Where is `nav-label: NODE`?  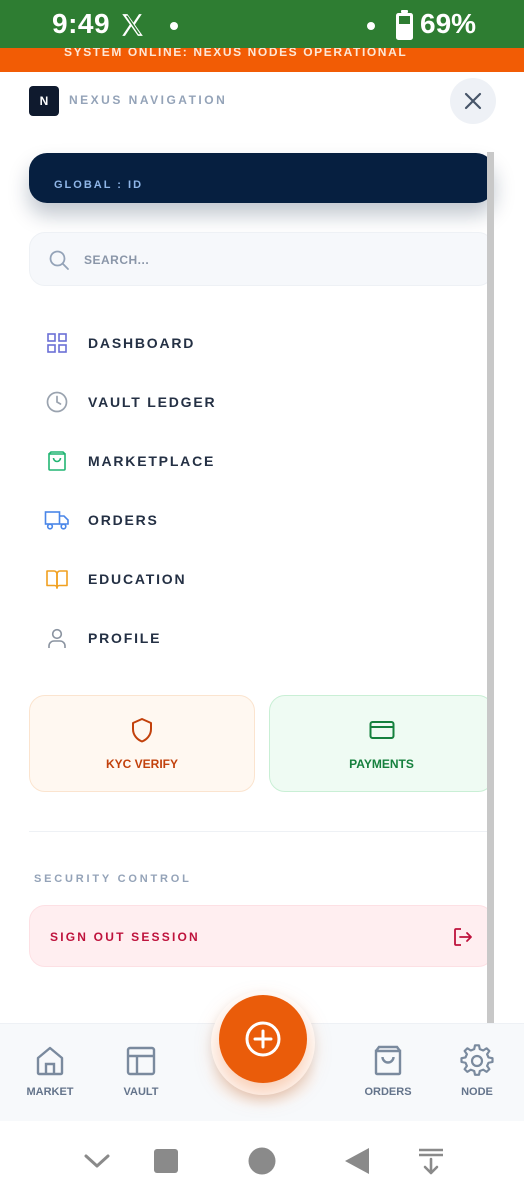
nav-label: NODE is located at coordinates (477, 1092).